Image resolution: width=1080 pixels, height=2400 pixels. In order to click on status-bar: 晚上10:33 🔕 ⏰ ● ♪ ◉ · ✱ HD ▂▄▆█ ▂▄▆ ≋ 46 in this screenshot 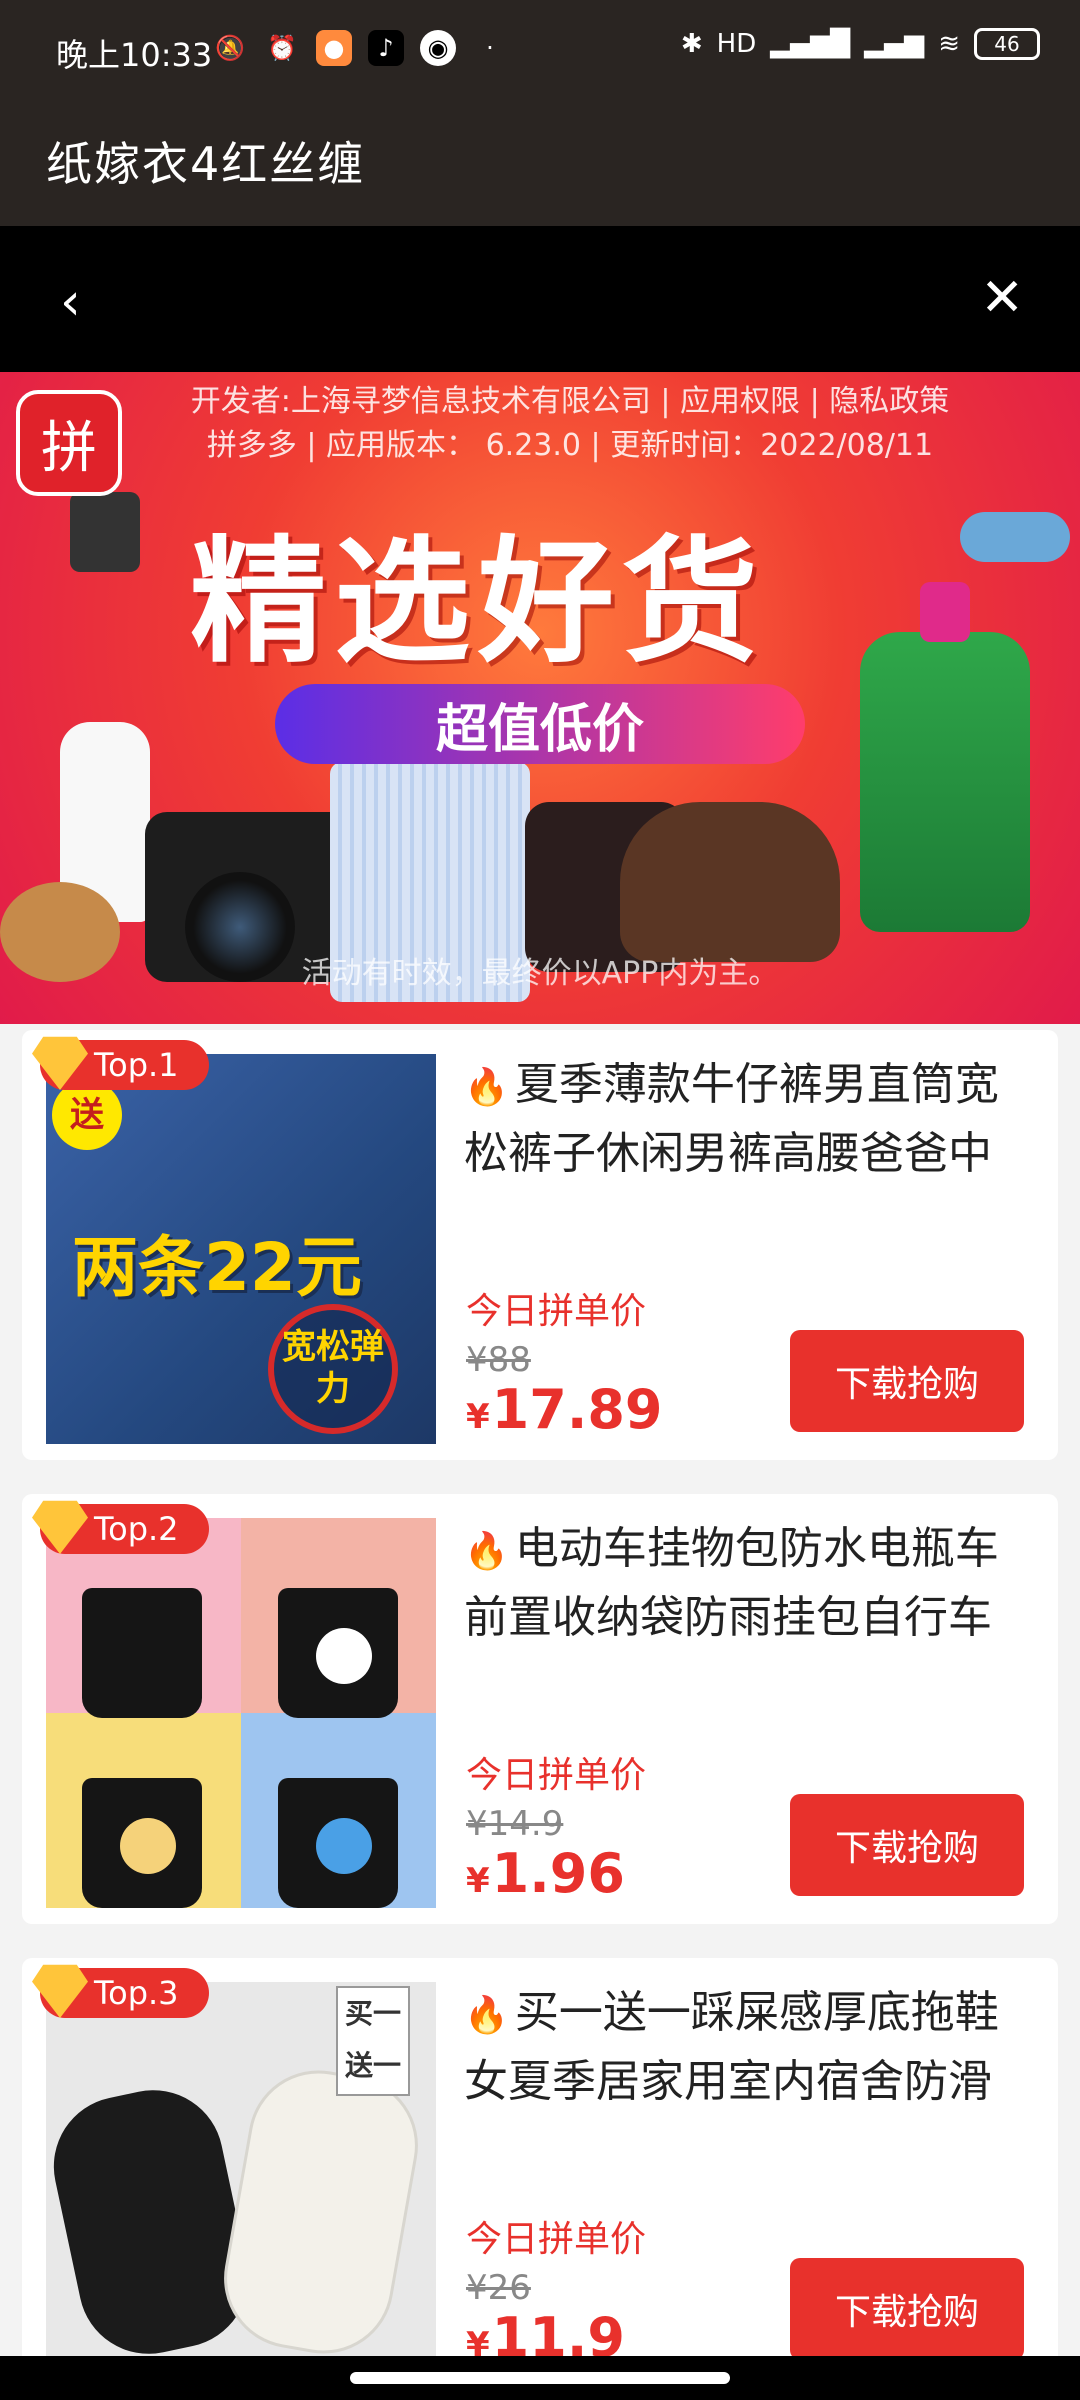, I will do `click(540, 50)`.